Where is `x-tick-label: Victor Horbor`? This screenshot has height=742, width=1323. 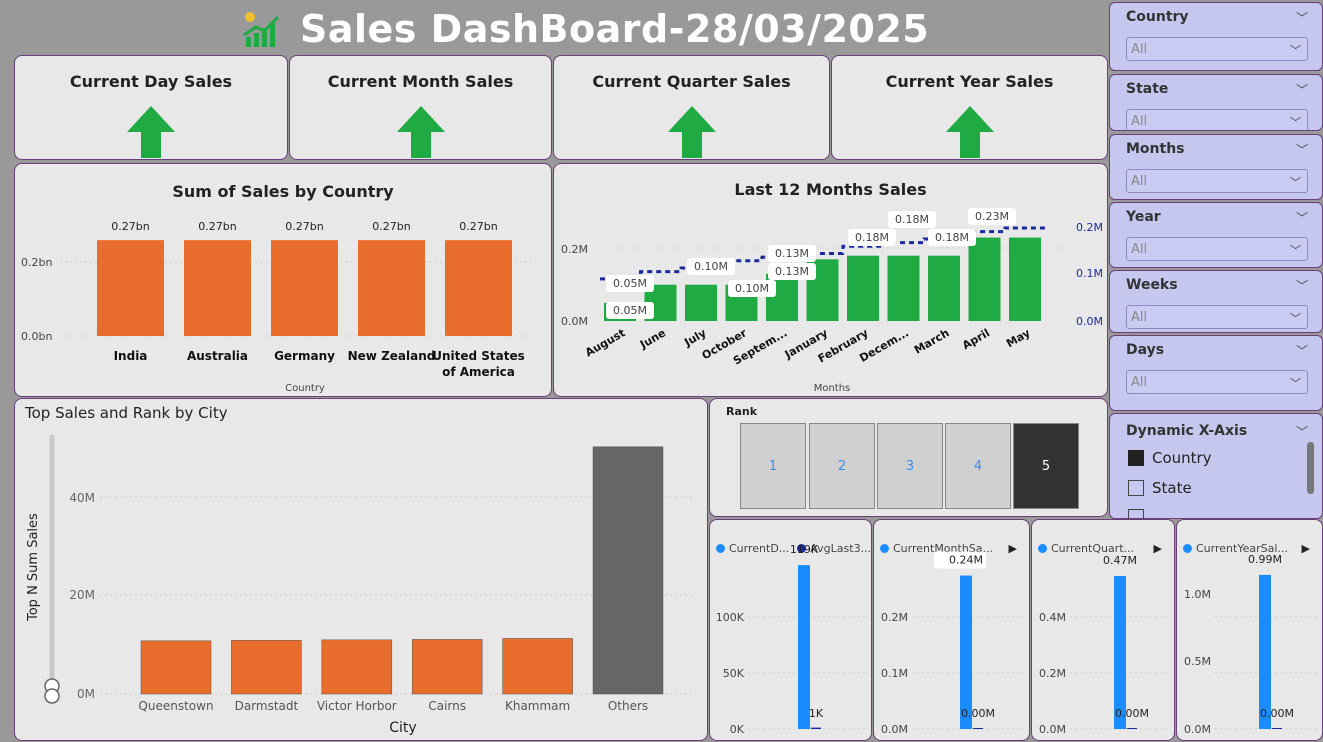 x-tick-label: Victor Horbor is located at coordinates (357, 706).